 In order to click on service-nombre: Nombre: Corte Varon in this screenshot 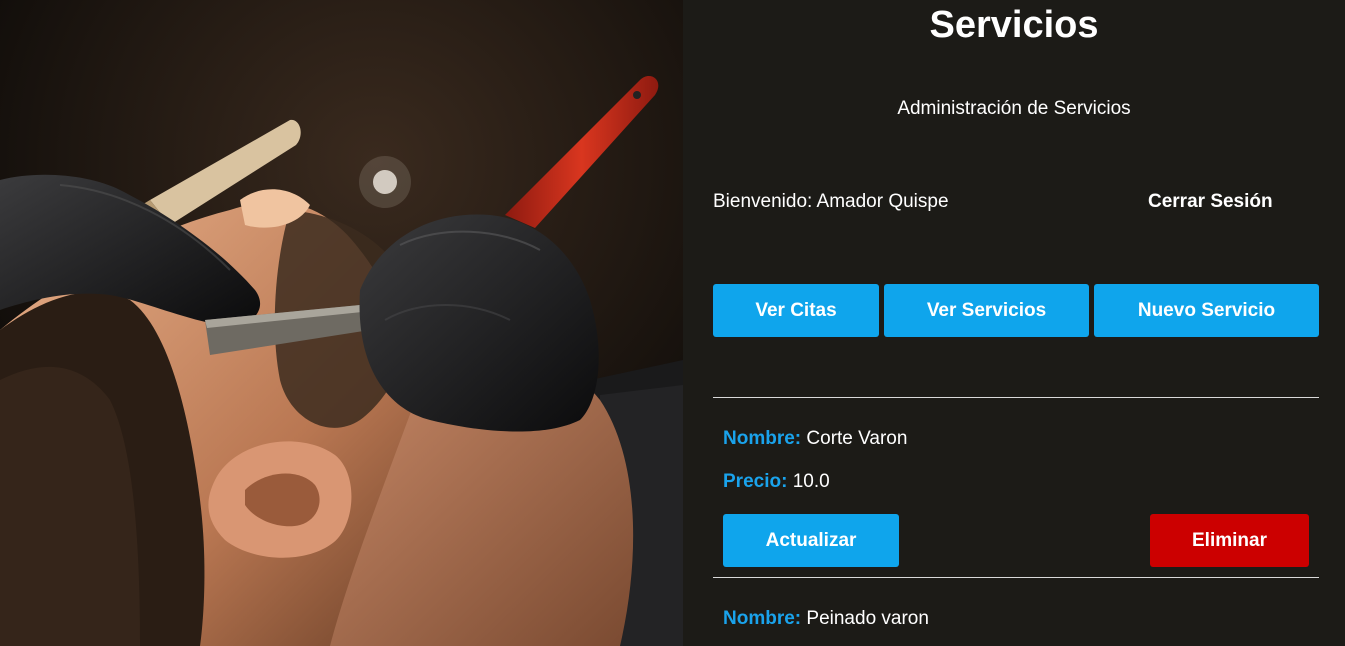, I will do `click(815, 439)`.